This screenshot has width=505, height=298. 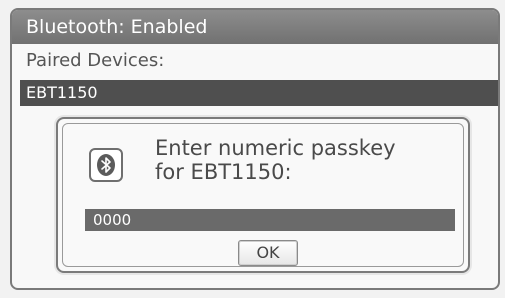 What do you see at coordinates (259, 93) in the screenshot?
I see `paired-device-item: EBT1150` at bounding box center [259, 93].